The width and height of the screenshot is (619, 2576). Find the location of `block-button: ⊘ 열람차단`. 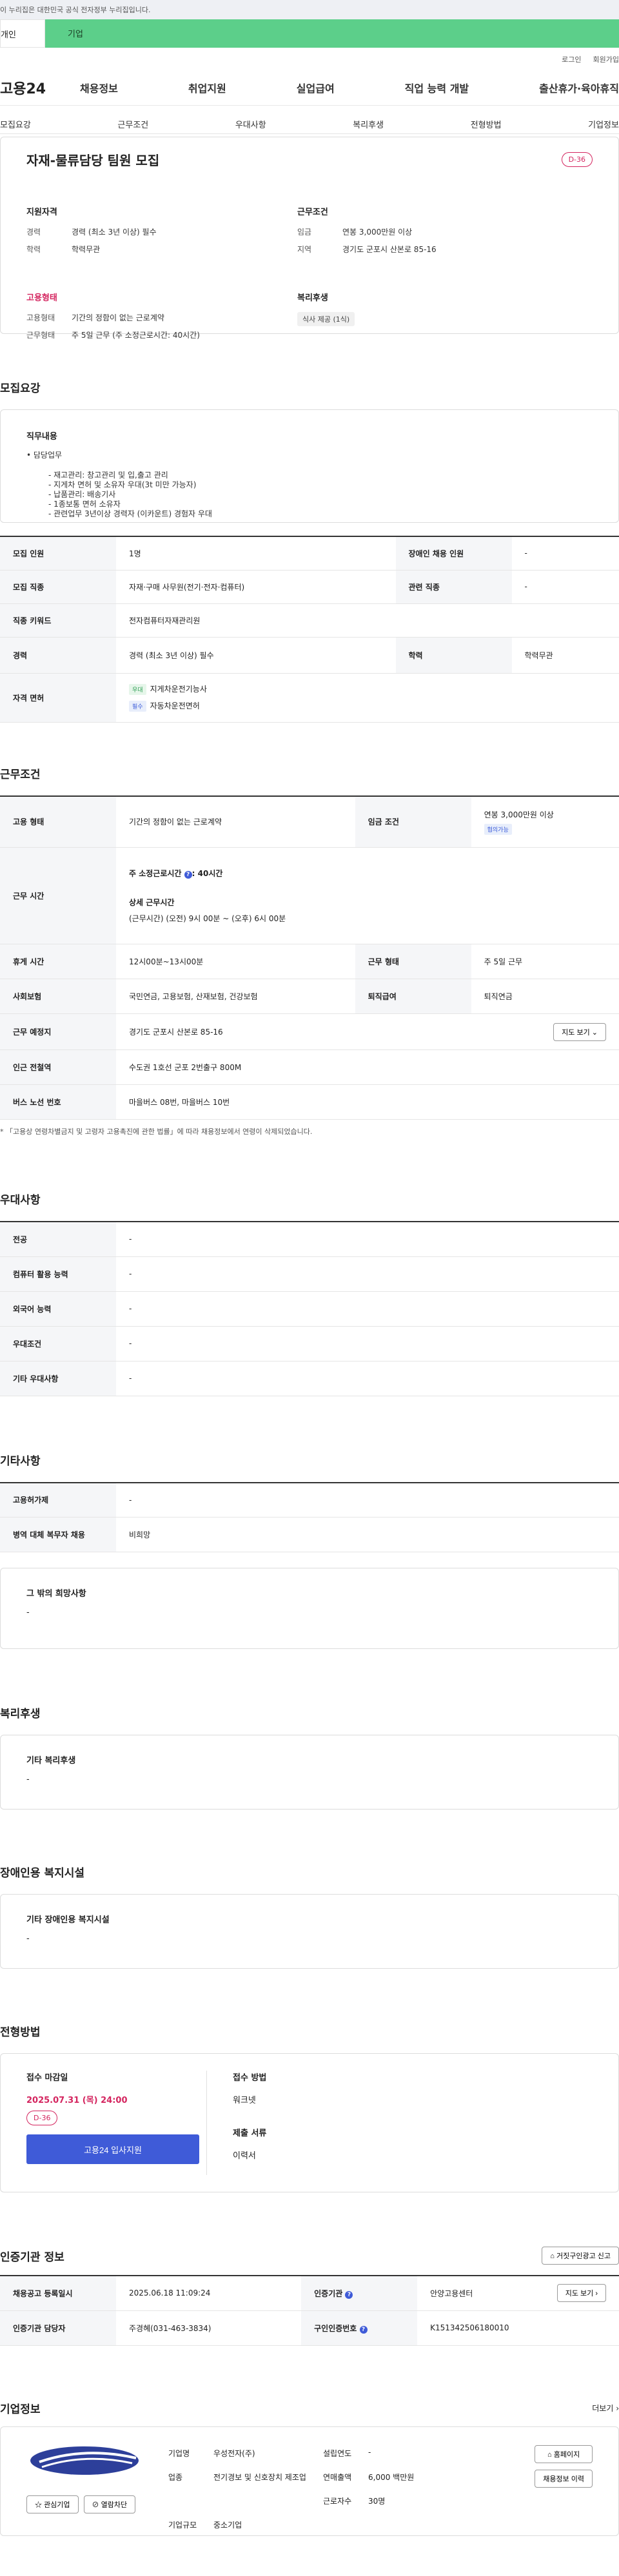

block-button: ⊘ 열람차단 is located at coordinates (109, 2504).